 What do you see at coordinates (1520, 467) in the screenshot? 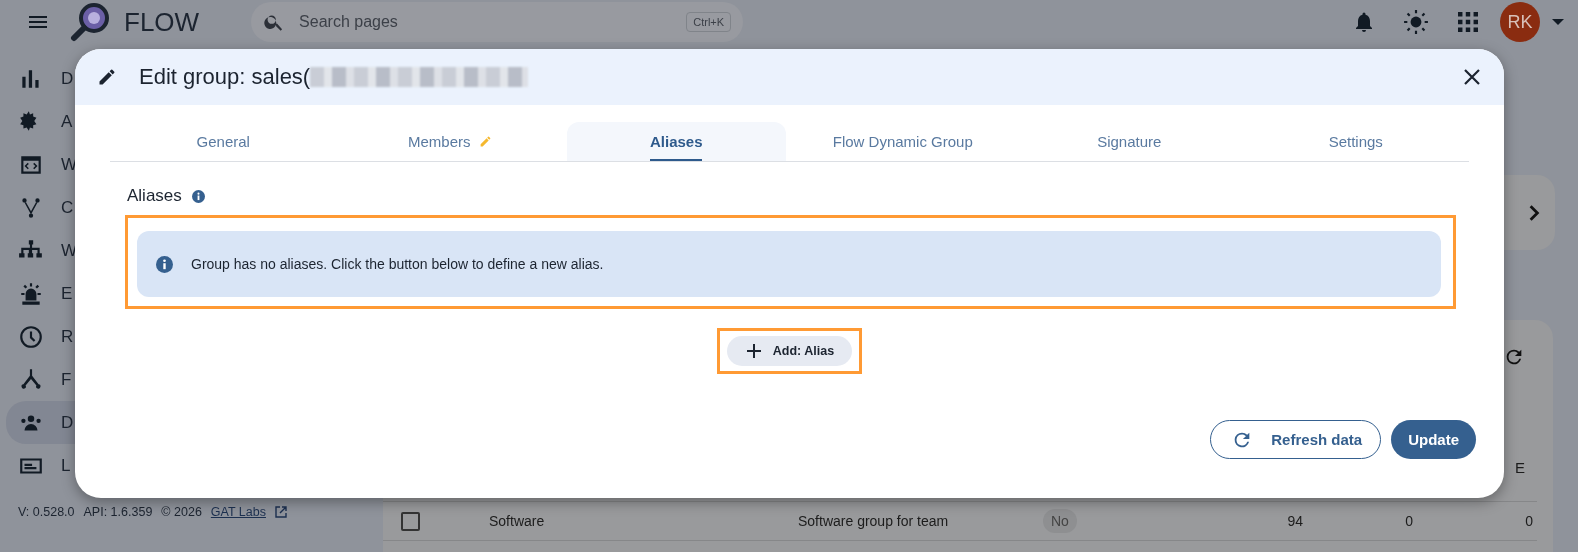
I see `column-header: E` at bounding box center [1520, 467].